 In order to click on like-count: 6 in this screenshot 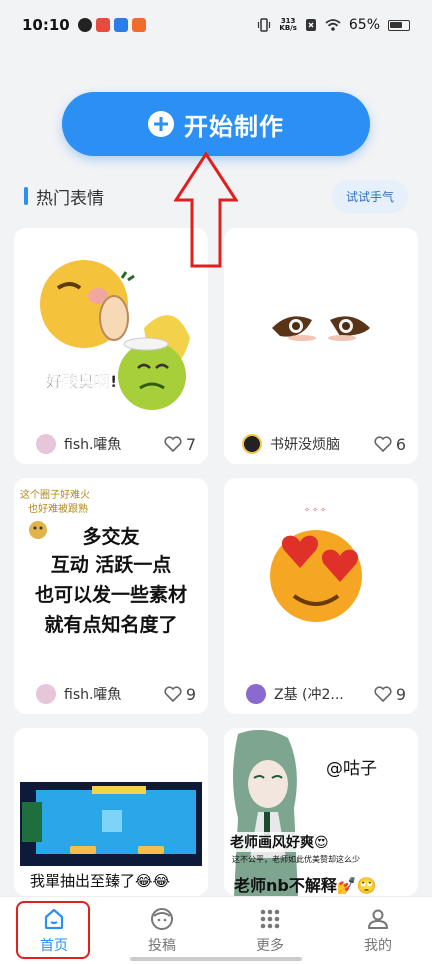, I will do `click(400, 444)`.